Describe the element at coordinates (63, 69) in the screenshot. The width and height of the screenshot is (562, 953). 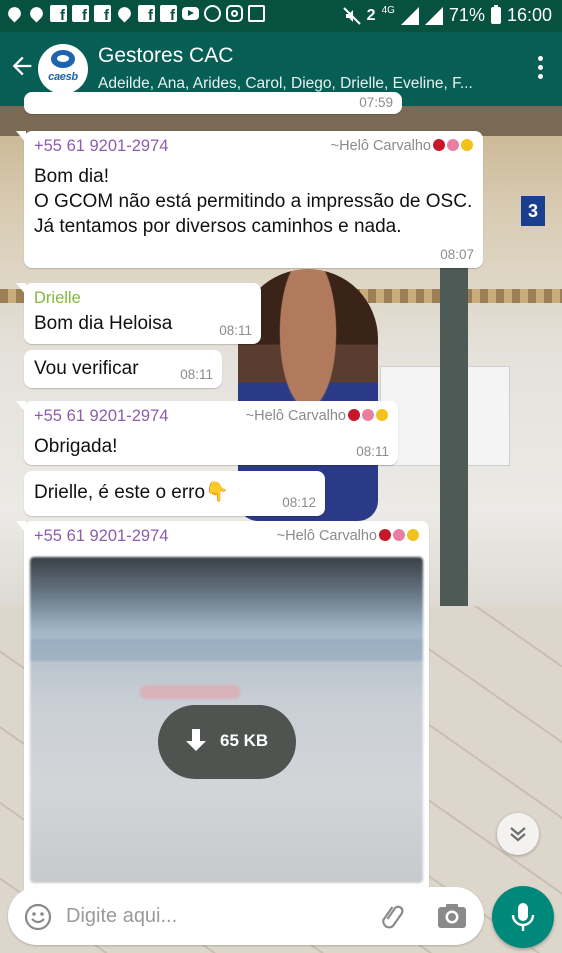
I see `group-avatar: caesb` at that location.